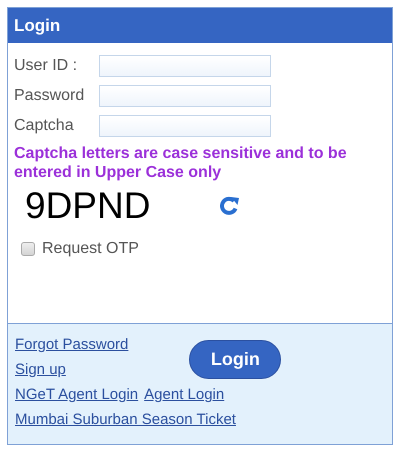 The width and height of the screenshot is (401, 449). I want to click on link: Agent Login, so click(184, 394).